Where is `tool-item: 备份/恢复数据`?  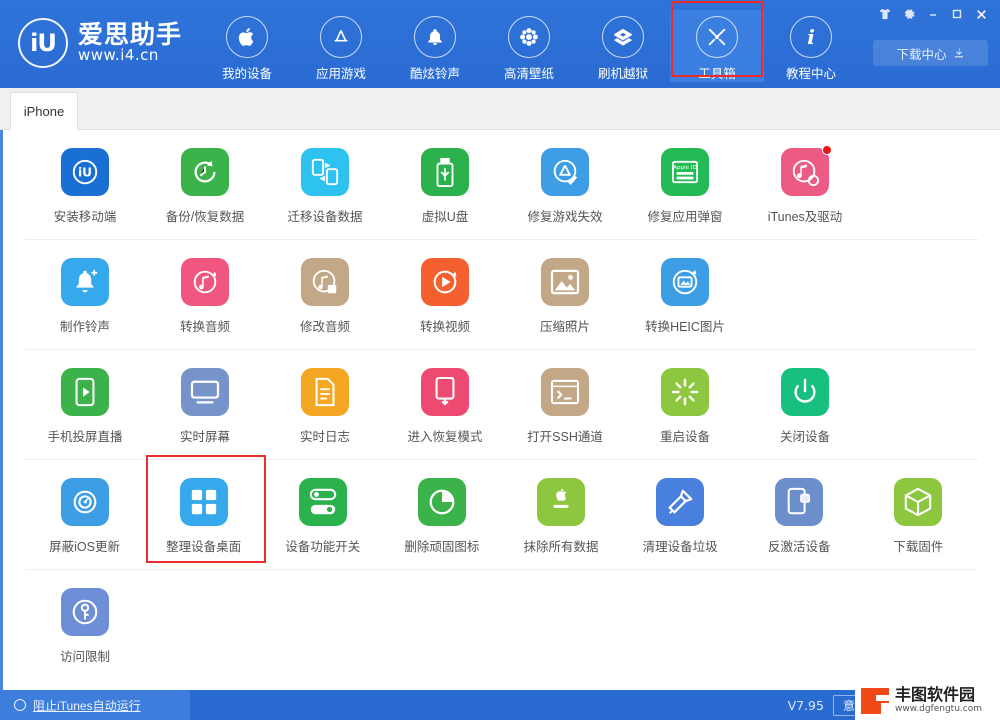 tool-item: 备份/恢复数据 is located at coordinates (205, 184).